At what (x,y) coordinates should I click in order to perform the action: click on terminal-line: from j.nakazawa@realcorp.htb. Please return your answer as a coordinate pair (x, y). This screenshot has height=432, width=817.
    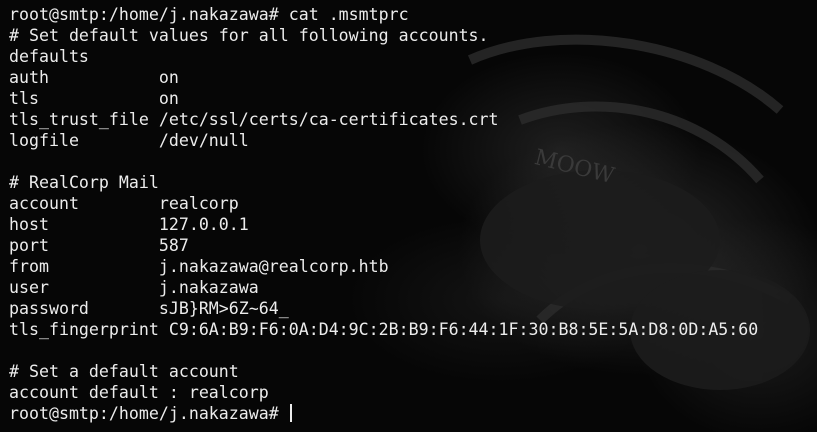
    Looking at the image, I should click on (199, 266).